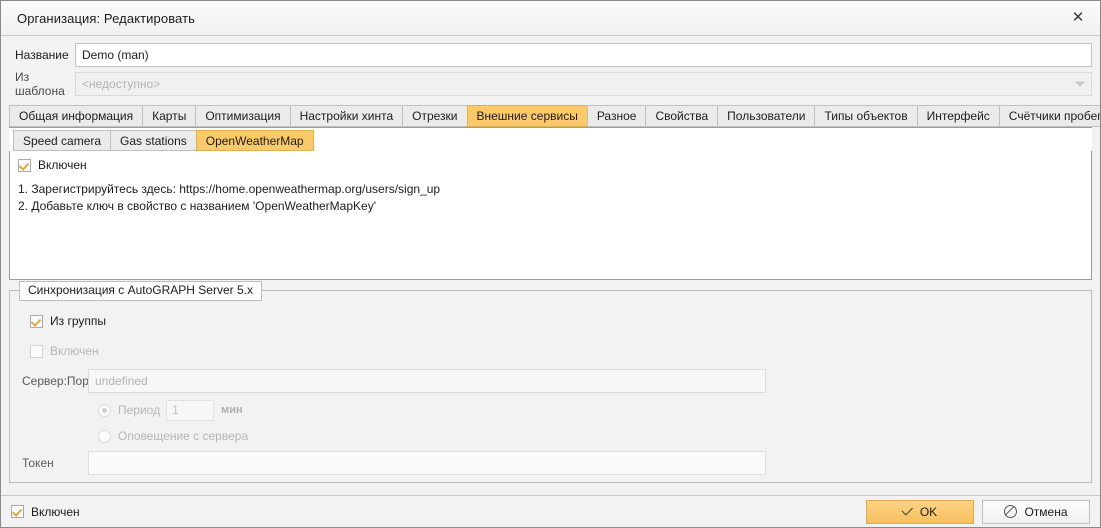 This screenshot has width=1101, height=528. I want to click on notify-radio-label: Оповещение с сервера, so click(183, 436).